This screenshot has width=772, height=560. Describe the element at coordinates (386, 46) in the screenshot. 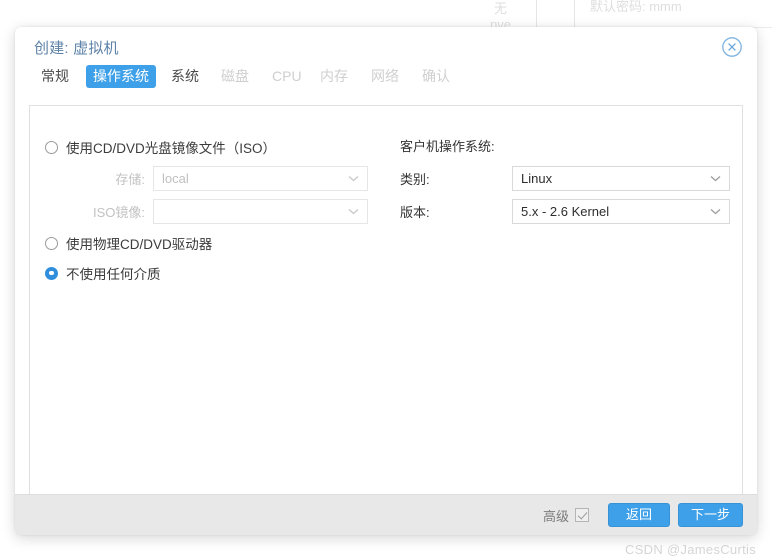

I see `dialog-header: 创建: 虚拟机` at that location.